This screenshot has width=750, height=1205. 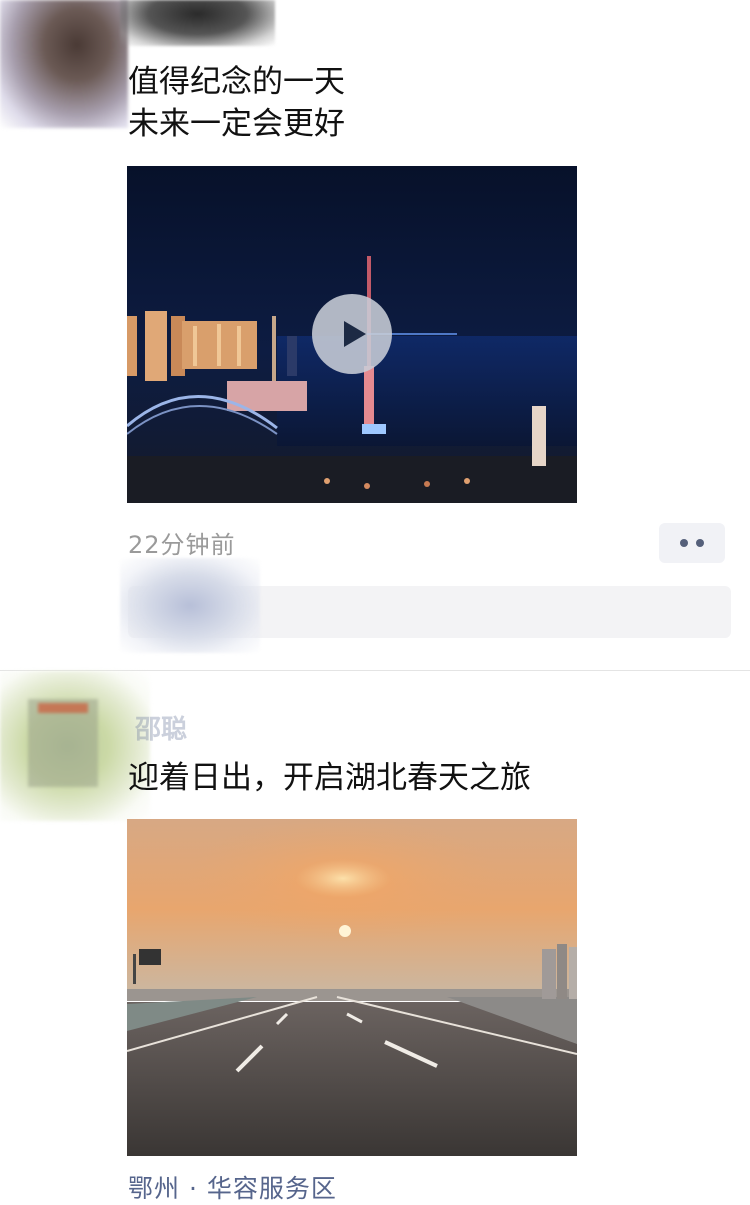 I want to click on play-button, so click(x=352, y=334).